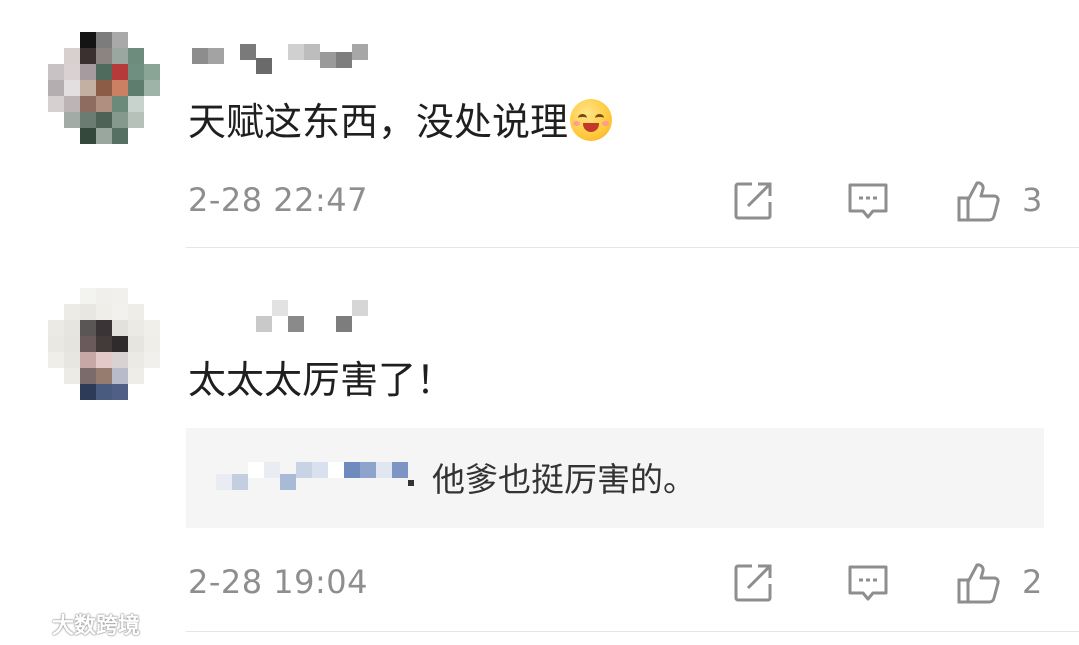 The image size is (1079, 645). What do you see at coordinates (591, 120) in the screenshot?
I see `grinning-blush-emoji-icon` at bounding box center [591, 120].